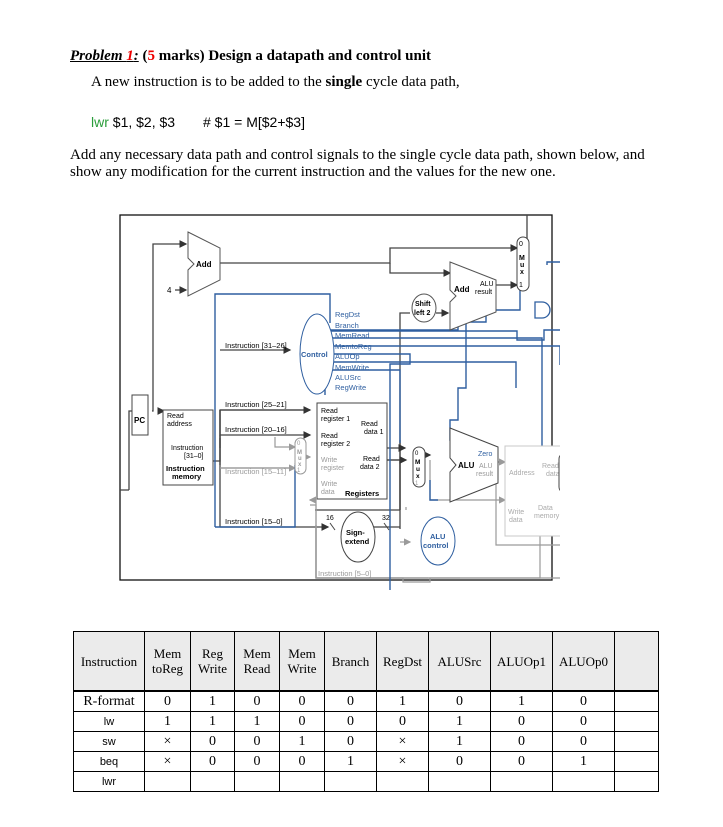 This screenshot has width=723, height=827. I want to click on alu-control: ALU control, so click(438, 541).